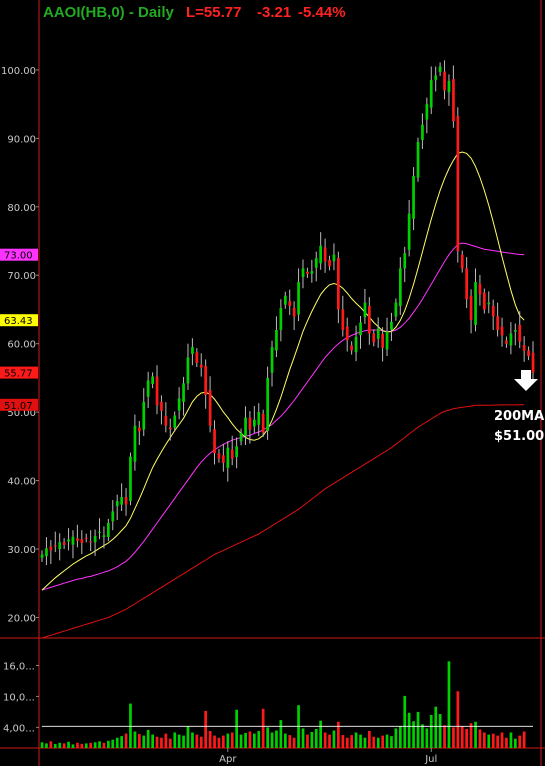  What do you see at coordinates (18, 256) in the screenshot?
I see `price-tag-label: 73.00` at bounding box center [18, 256].